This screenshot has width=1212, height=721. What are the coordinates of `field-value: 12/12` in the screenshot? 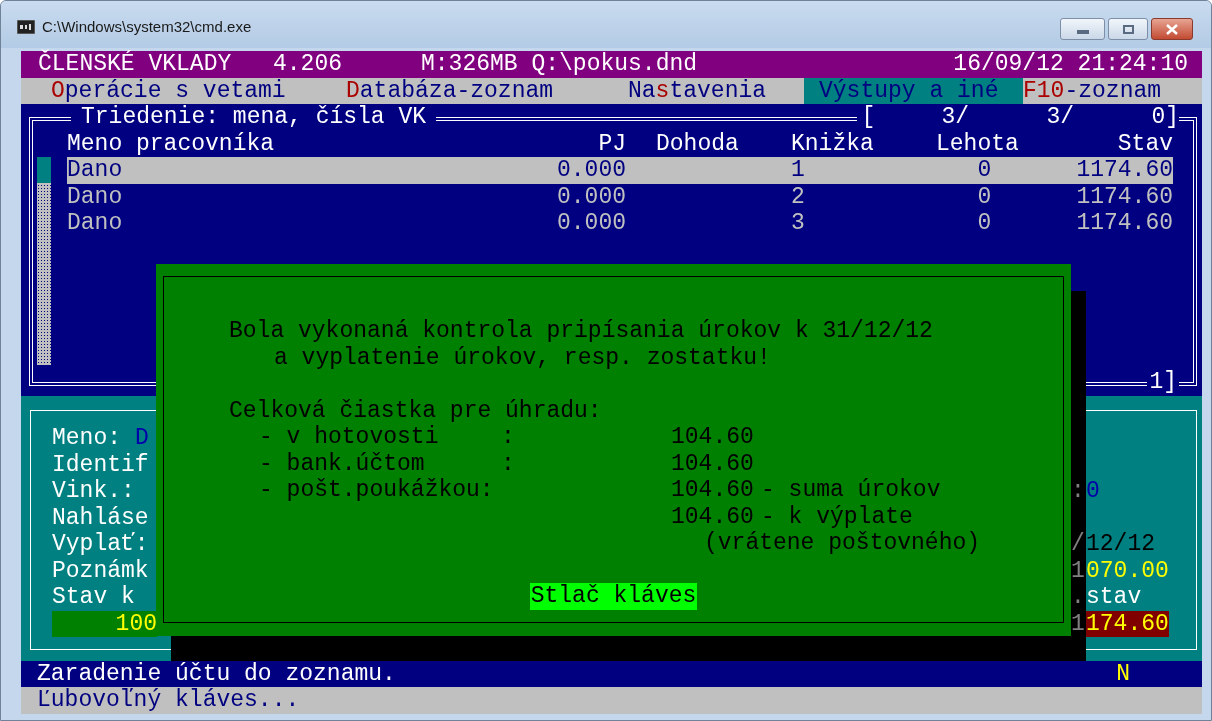 It's located at (1120, 544).